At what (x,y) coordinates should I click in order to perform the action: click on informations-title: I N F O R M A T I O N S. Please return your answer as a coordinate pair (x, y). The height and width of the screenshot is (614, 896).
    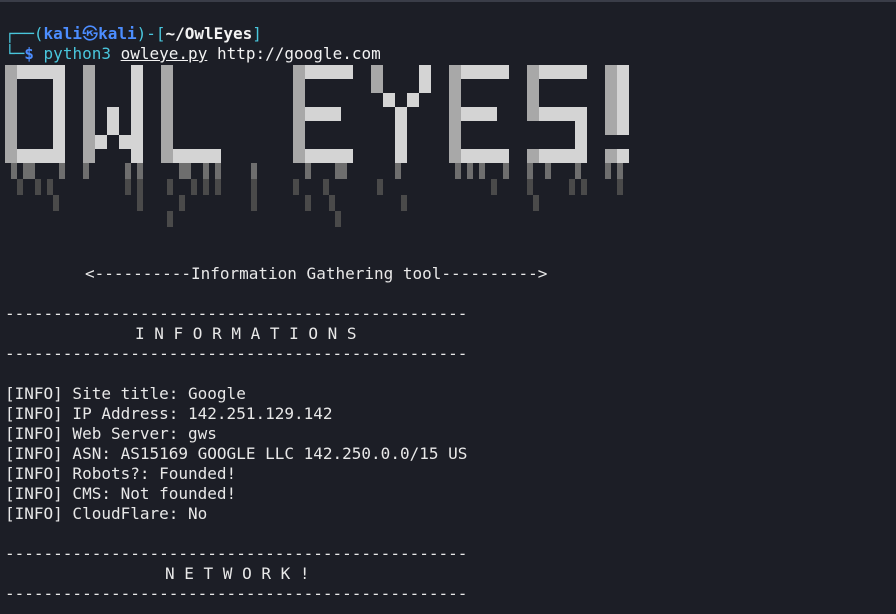
    Looking at the image, I should click on (246, 333).